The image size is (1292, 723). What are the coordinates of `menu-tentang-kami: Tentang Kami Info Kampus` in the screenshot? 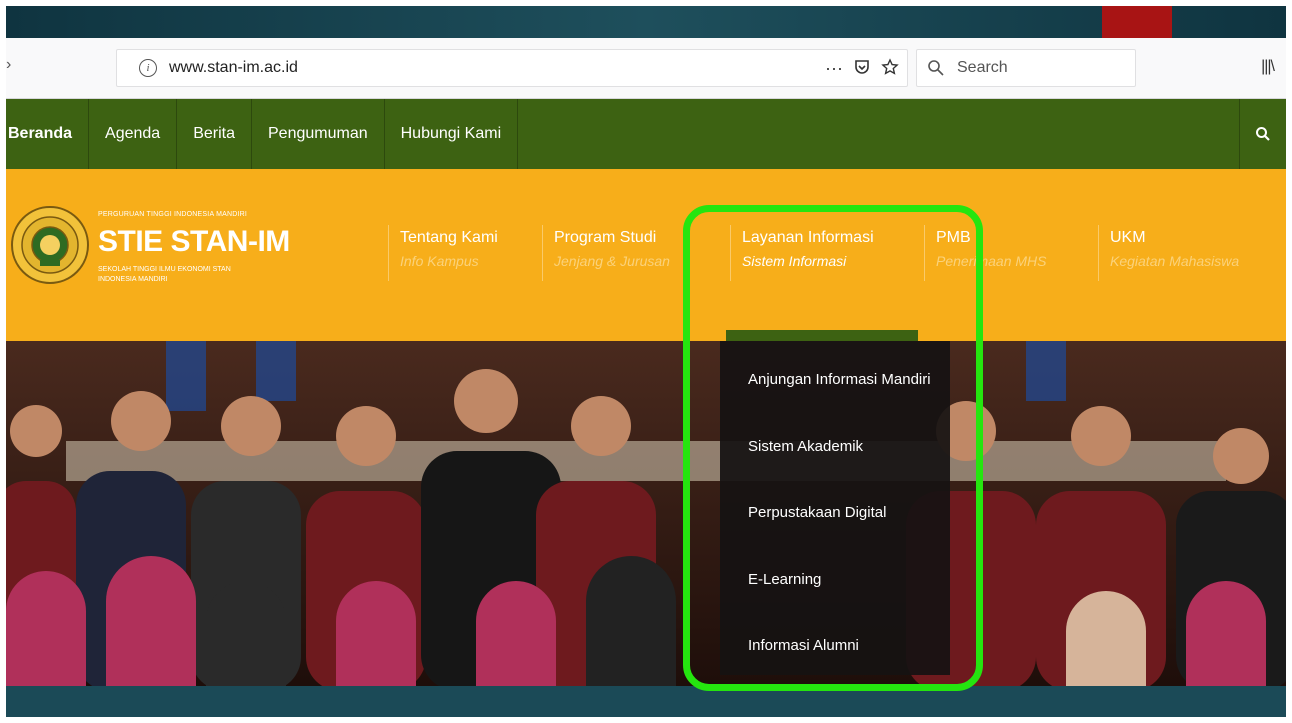 It's located at (443, 253).